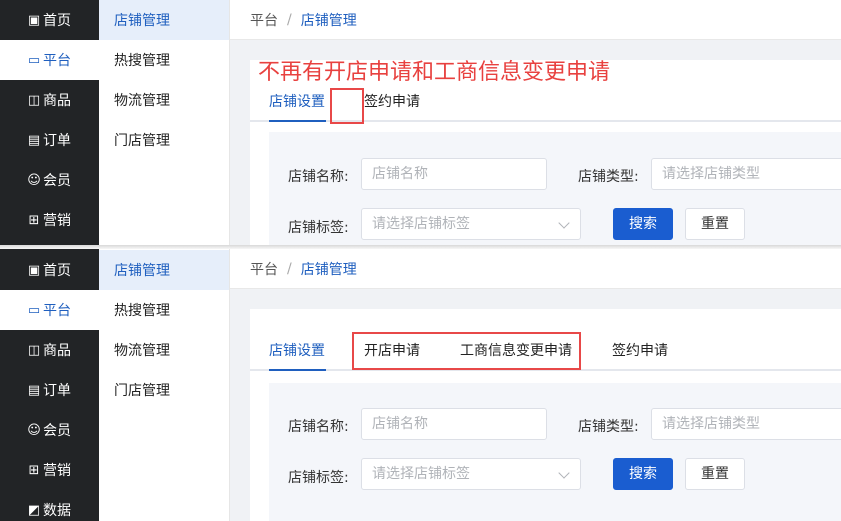 This screenshot has height=521, width=841. I want to click on nav-item-label: 数据, so click(57, 511).